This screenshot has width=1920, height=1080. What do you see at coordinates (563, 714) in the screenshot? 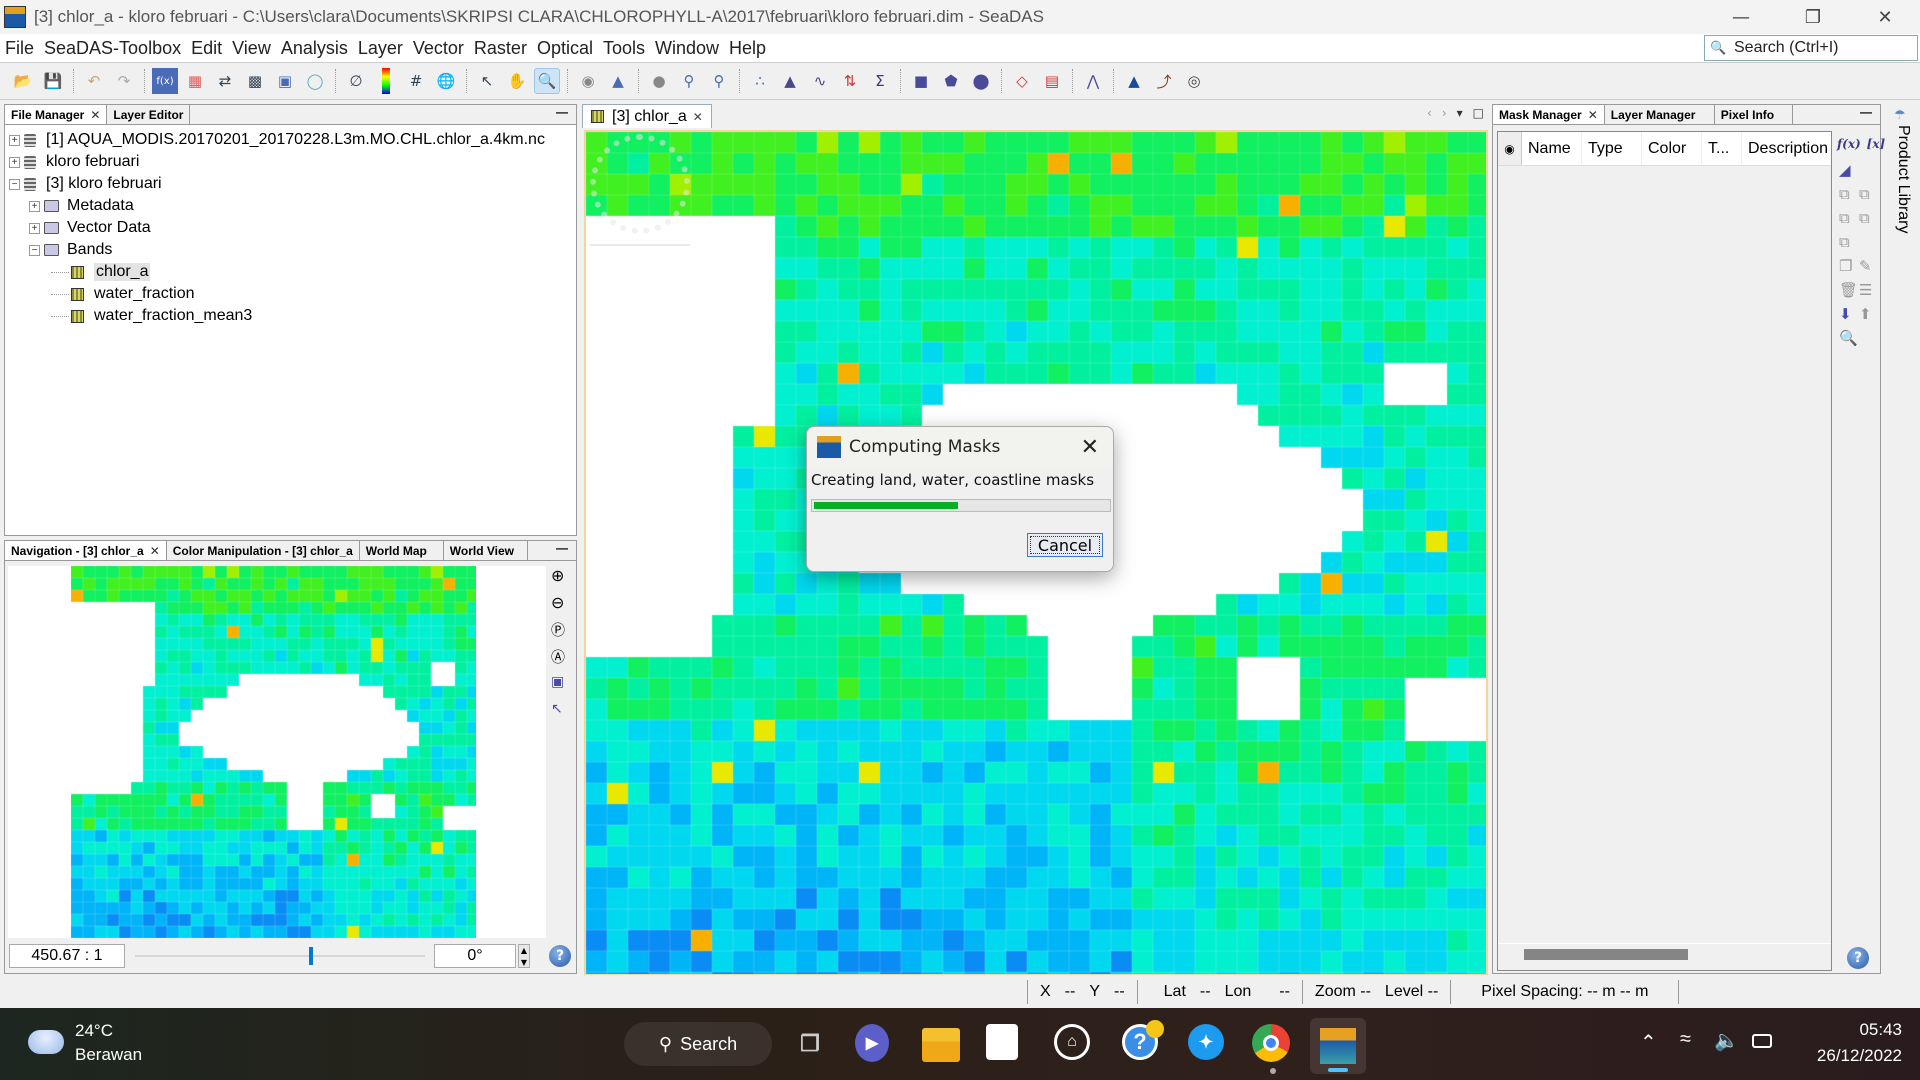
I see `sync-cursor-icon: ↖` at bounding box center [563, 714].